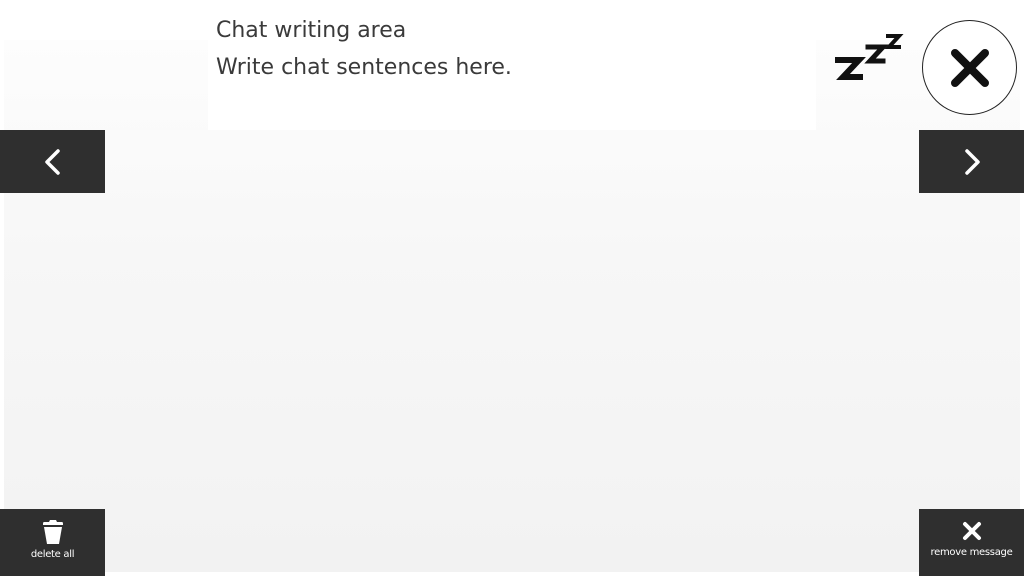 The image size is (1024, 576). Describe the element at coordinates (971, 531) in the screenshot. I see `x-icon` at that location.